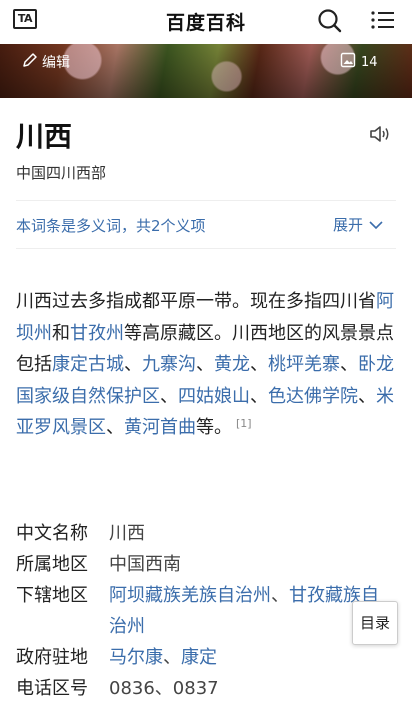 The image size is (412, 716). What do you see at coordinates (206, 564) in the screenshot?
I see `info-row: 所属地区 中国西南` at bounding box center [206, 564].